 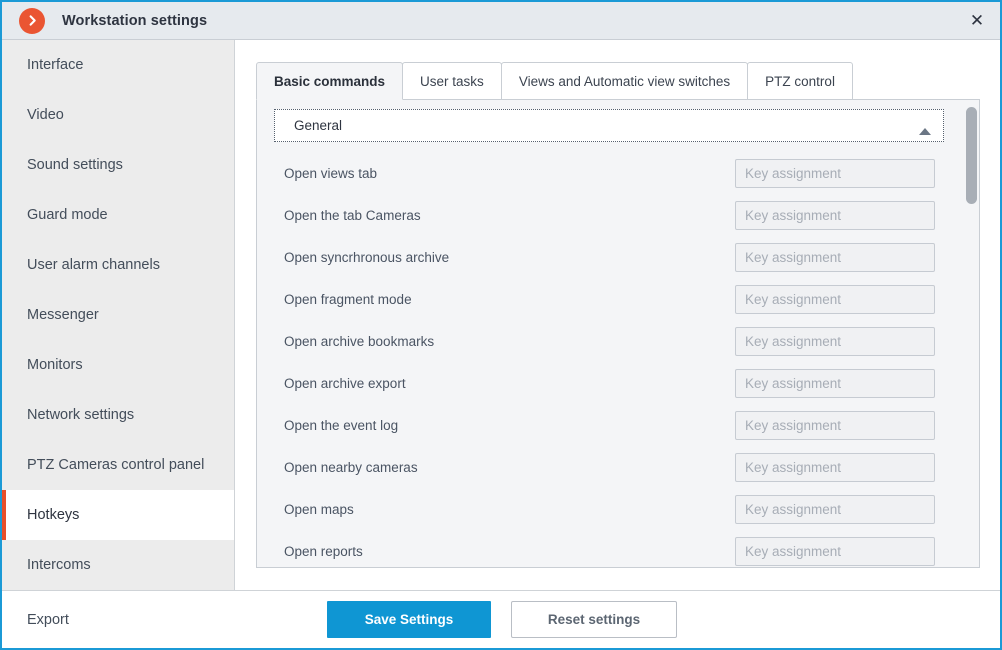 I want to click on sidebar-item-export: Export, so click(x=118, y=619).